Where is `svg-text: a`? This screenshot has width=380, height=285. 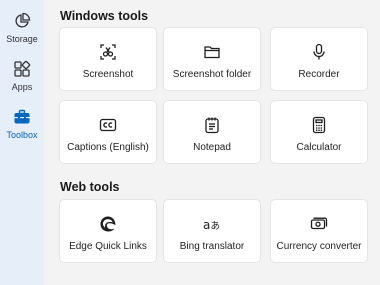 svg-text: a is located at coordinates (206, 225).